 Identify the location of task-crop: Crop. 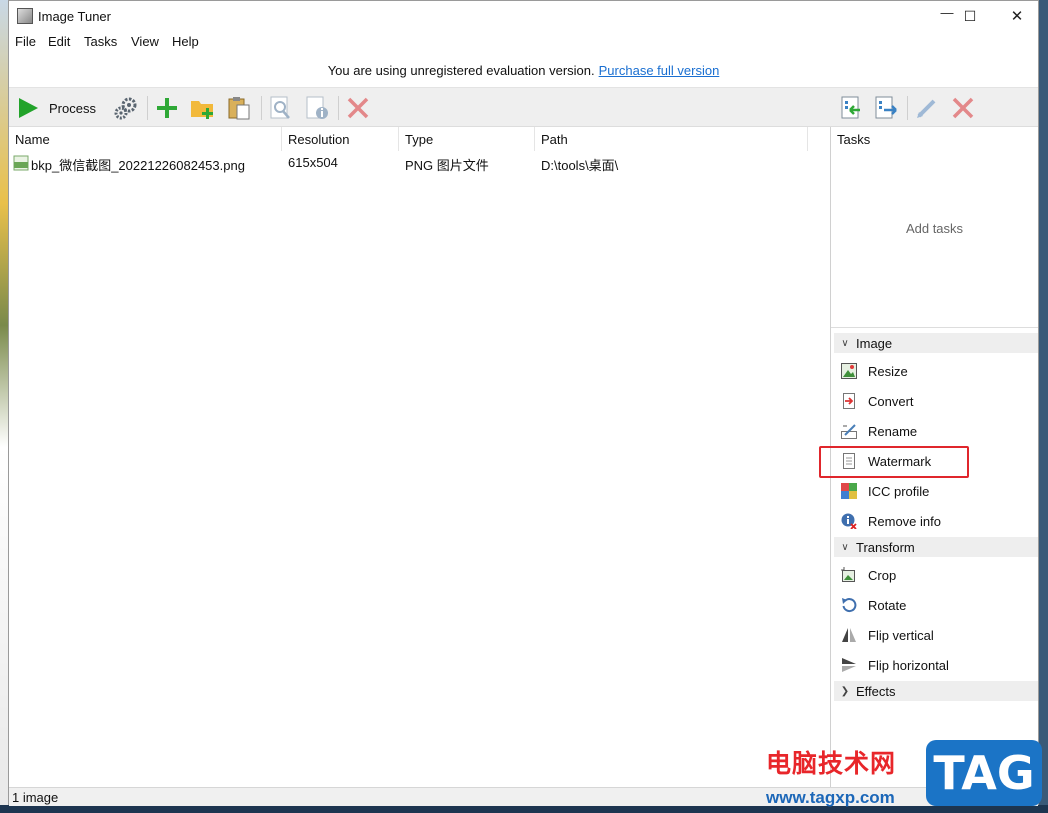
(868, 575).